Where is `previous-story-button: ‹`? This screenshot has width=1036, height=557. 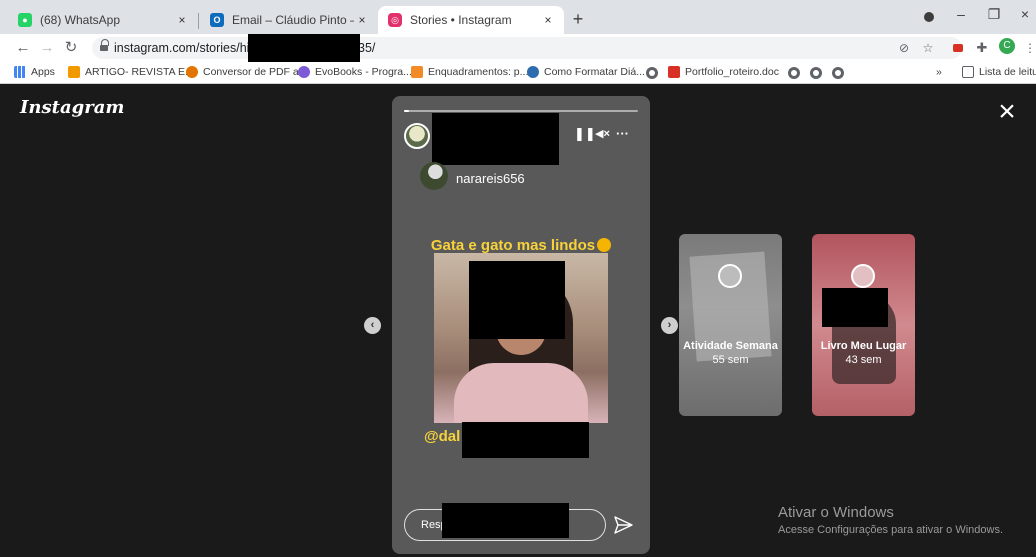 previous-story-button: ‹ is located at coordinates (372, 325).